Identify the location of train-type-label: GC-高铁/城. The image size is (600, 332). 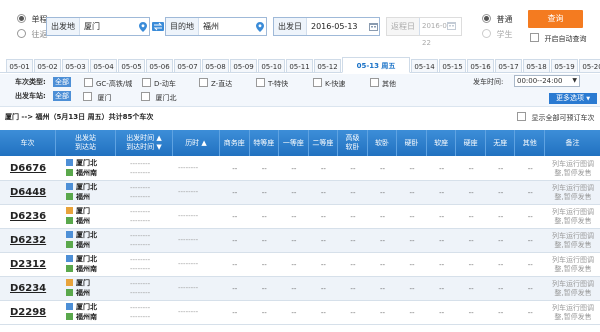
(114, 84).